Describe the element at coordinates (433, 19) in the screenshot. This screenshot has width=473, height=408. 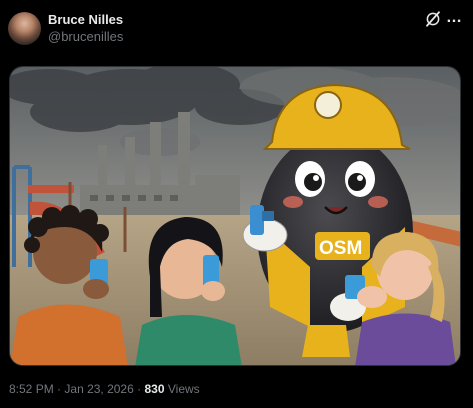
I see `grok-icon` at that location.